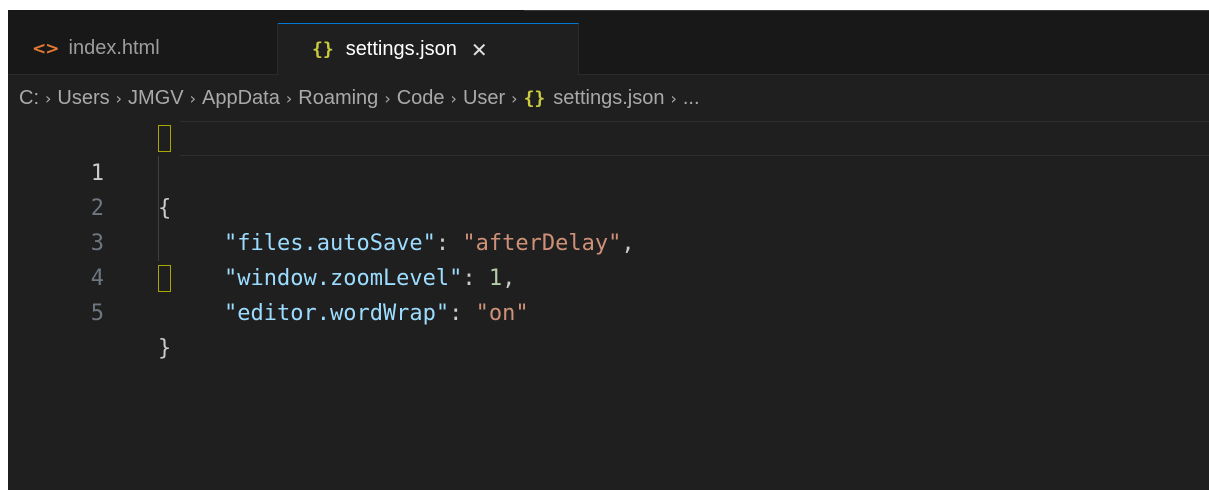  Describe the element at coordinates (608, 49) in the screenshot. I see `tab-bar: <> index.html {} settings.json ✕` at that location.